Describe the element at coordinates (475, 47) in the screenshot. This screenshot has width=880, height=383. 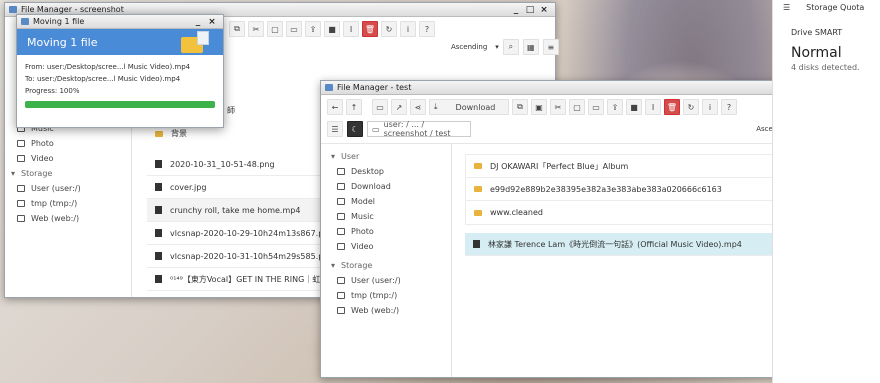
I see `sort-select: Ascending ▾` at that location.